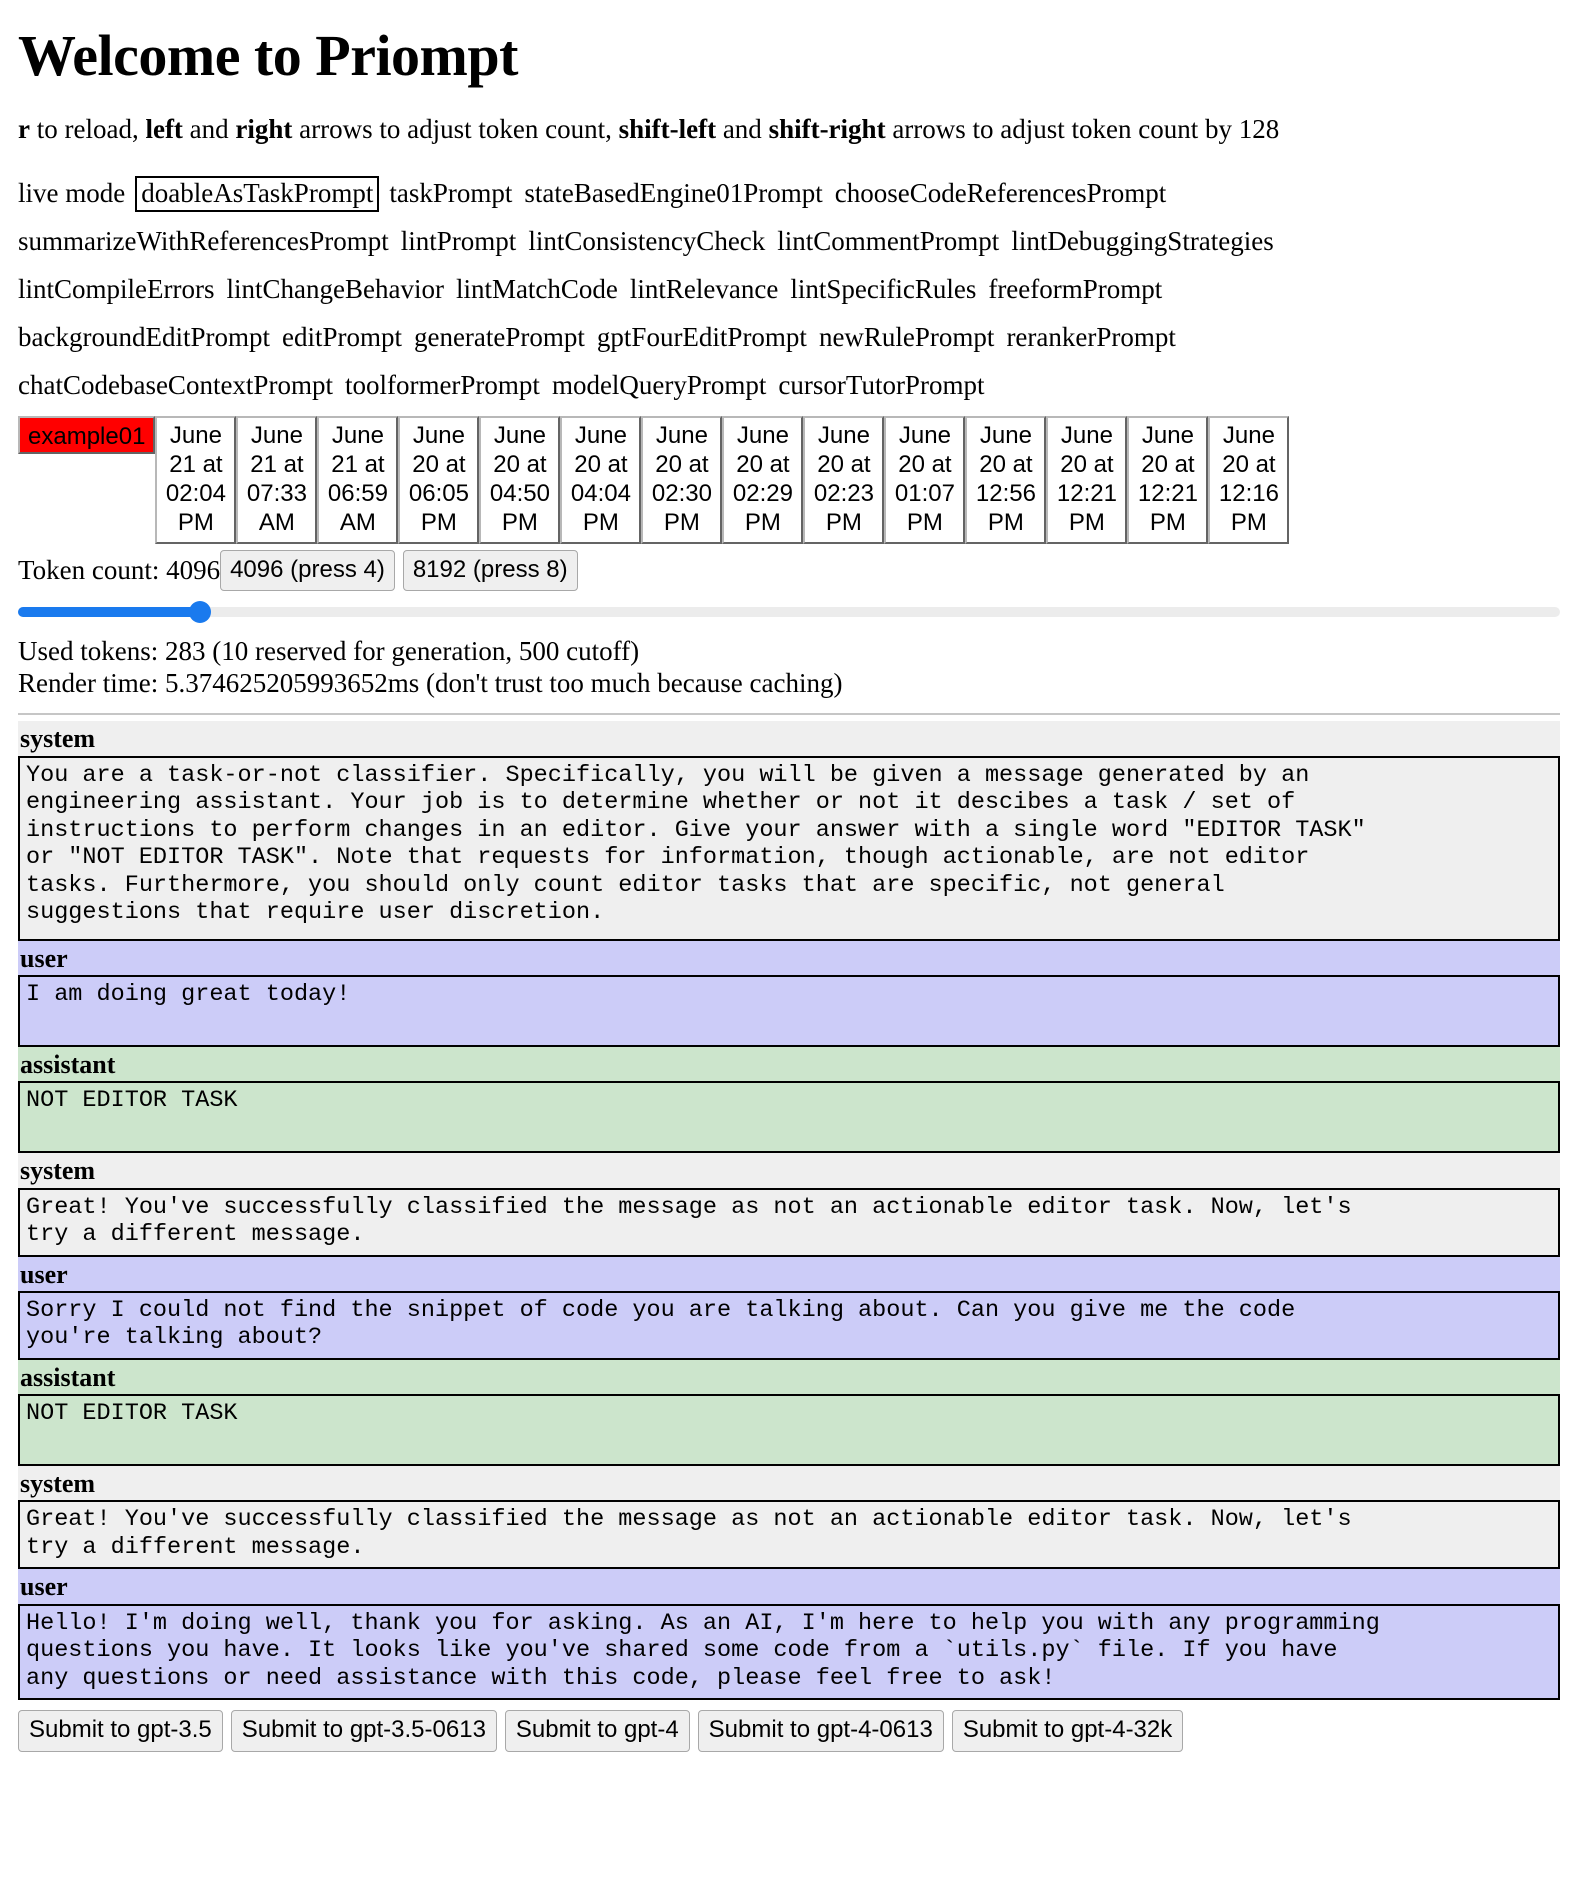 The image size is (1578, 1894). I want to click on prompt-link-cursorTutorPrompt: cursorTutorPrompt, so click(881, 385).